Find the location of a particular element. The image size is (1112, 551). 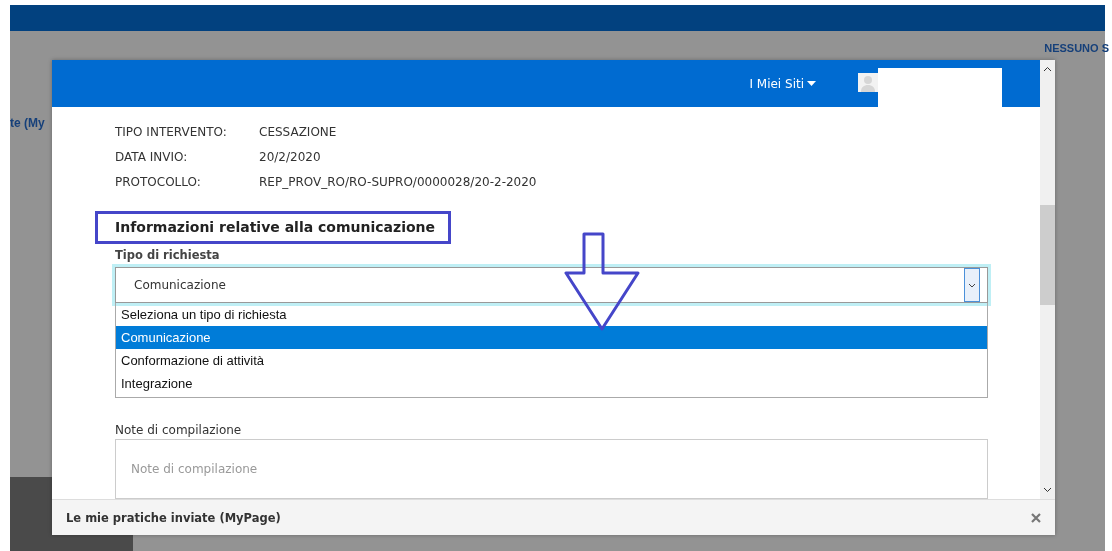

detail-value: 20/2/2020 is located at coordinates (290, 156).